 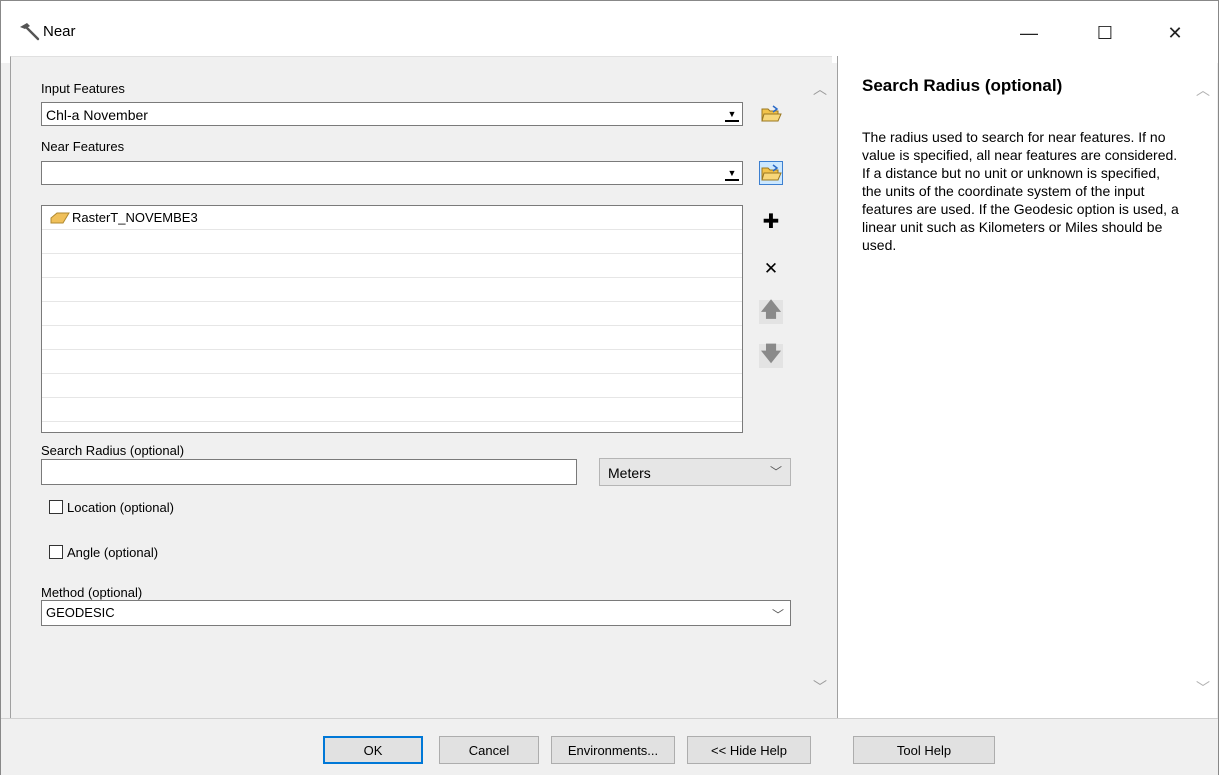 I want to click on browse-near-button, so click(x=771, y=173).